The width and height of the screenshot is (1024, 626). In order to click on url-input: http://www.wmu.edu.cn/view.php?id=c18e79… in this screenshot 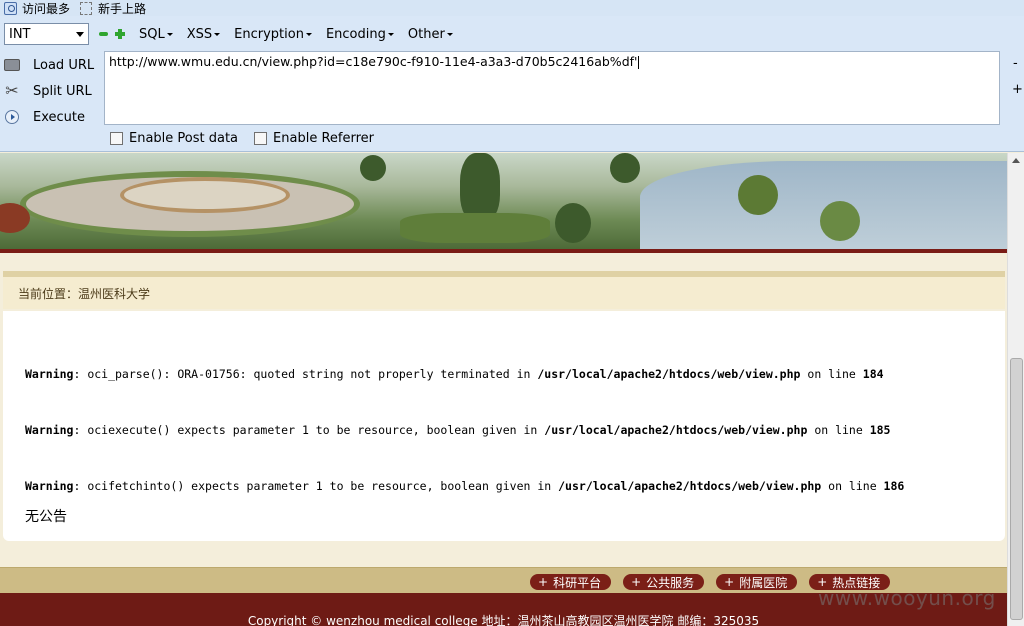, I will do `click(552, 88)`.